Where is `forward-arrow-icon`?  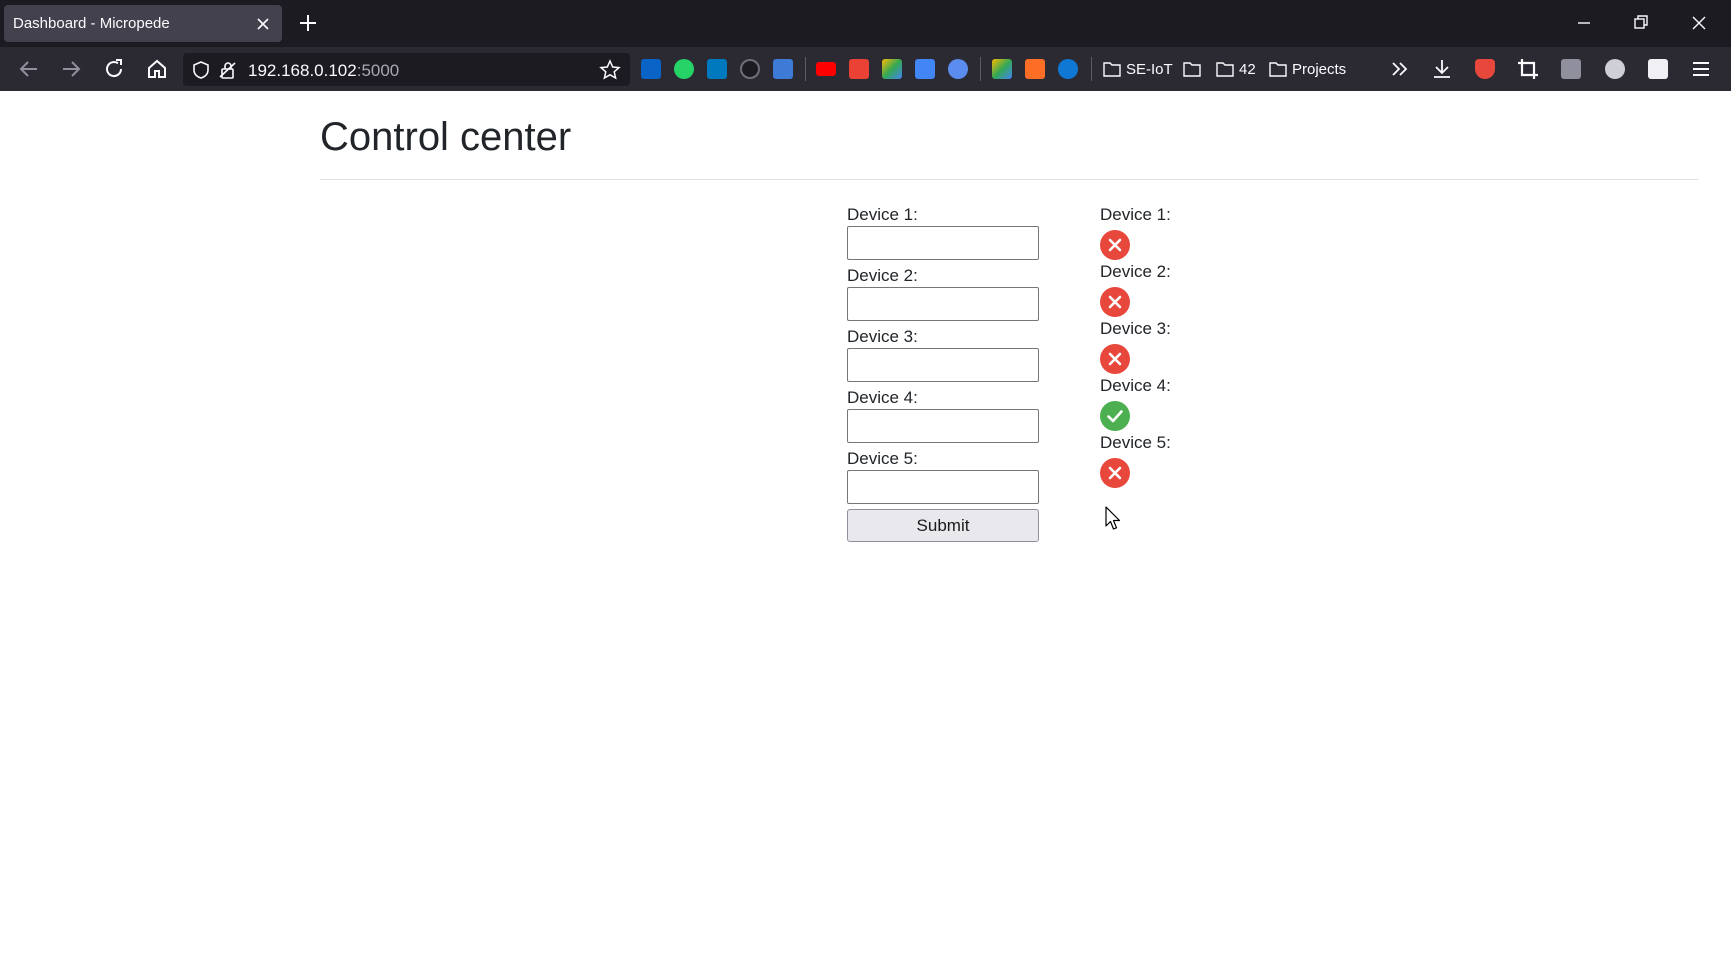 forward-arrow-icon is located at coordinates (71, 69).